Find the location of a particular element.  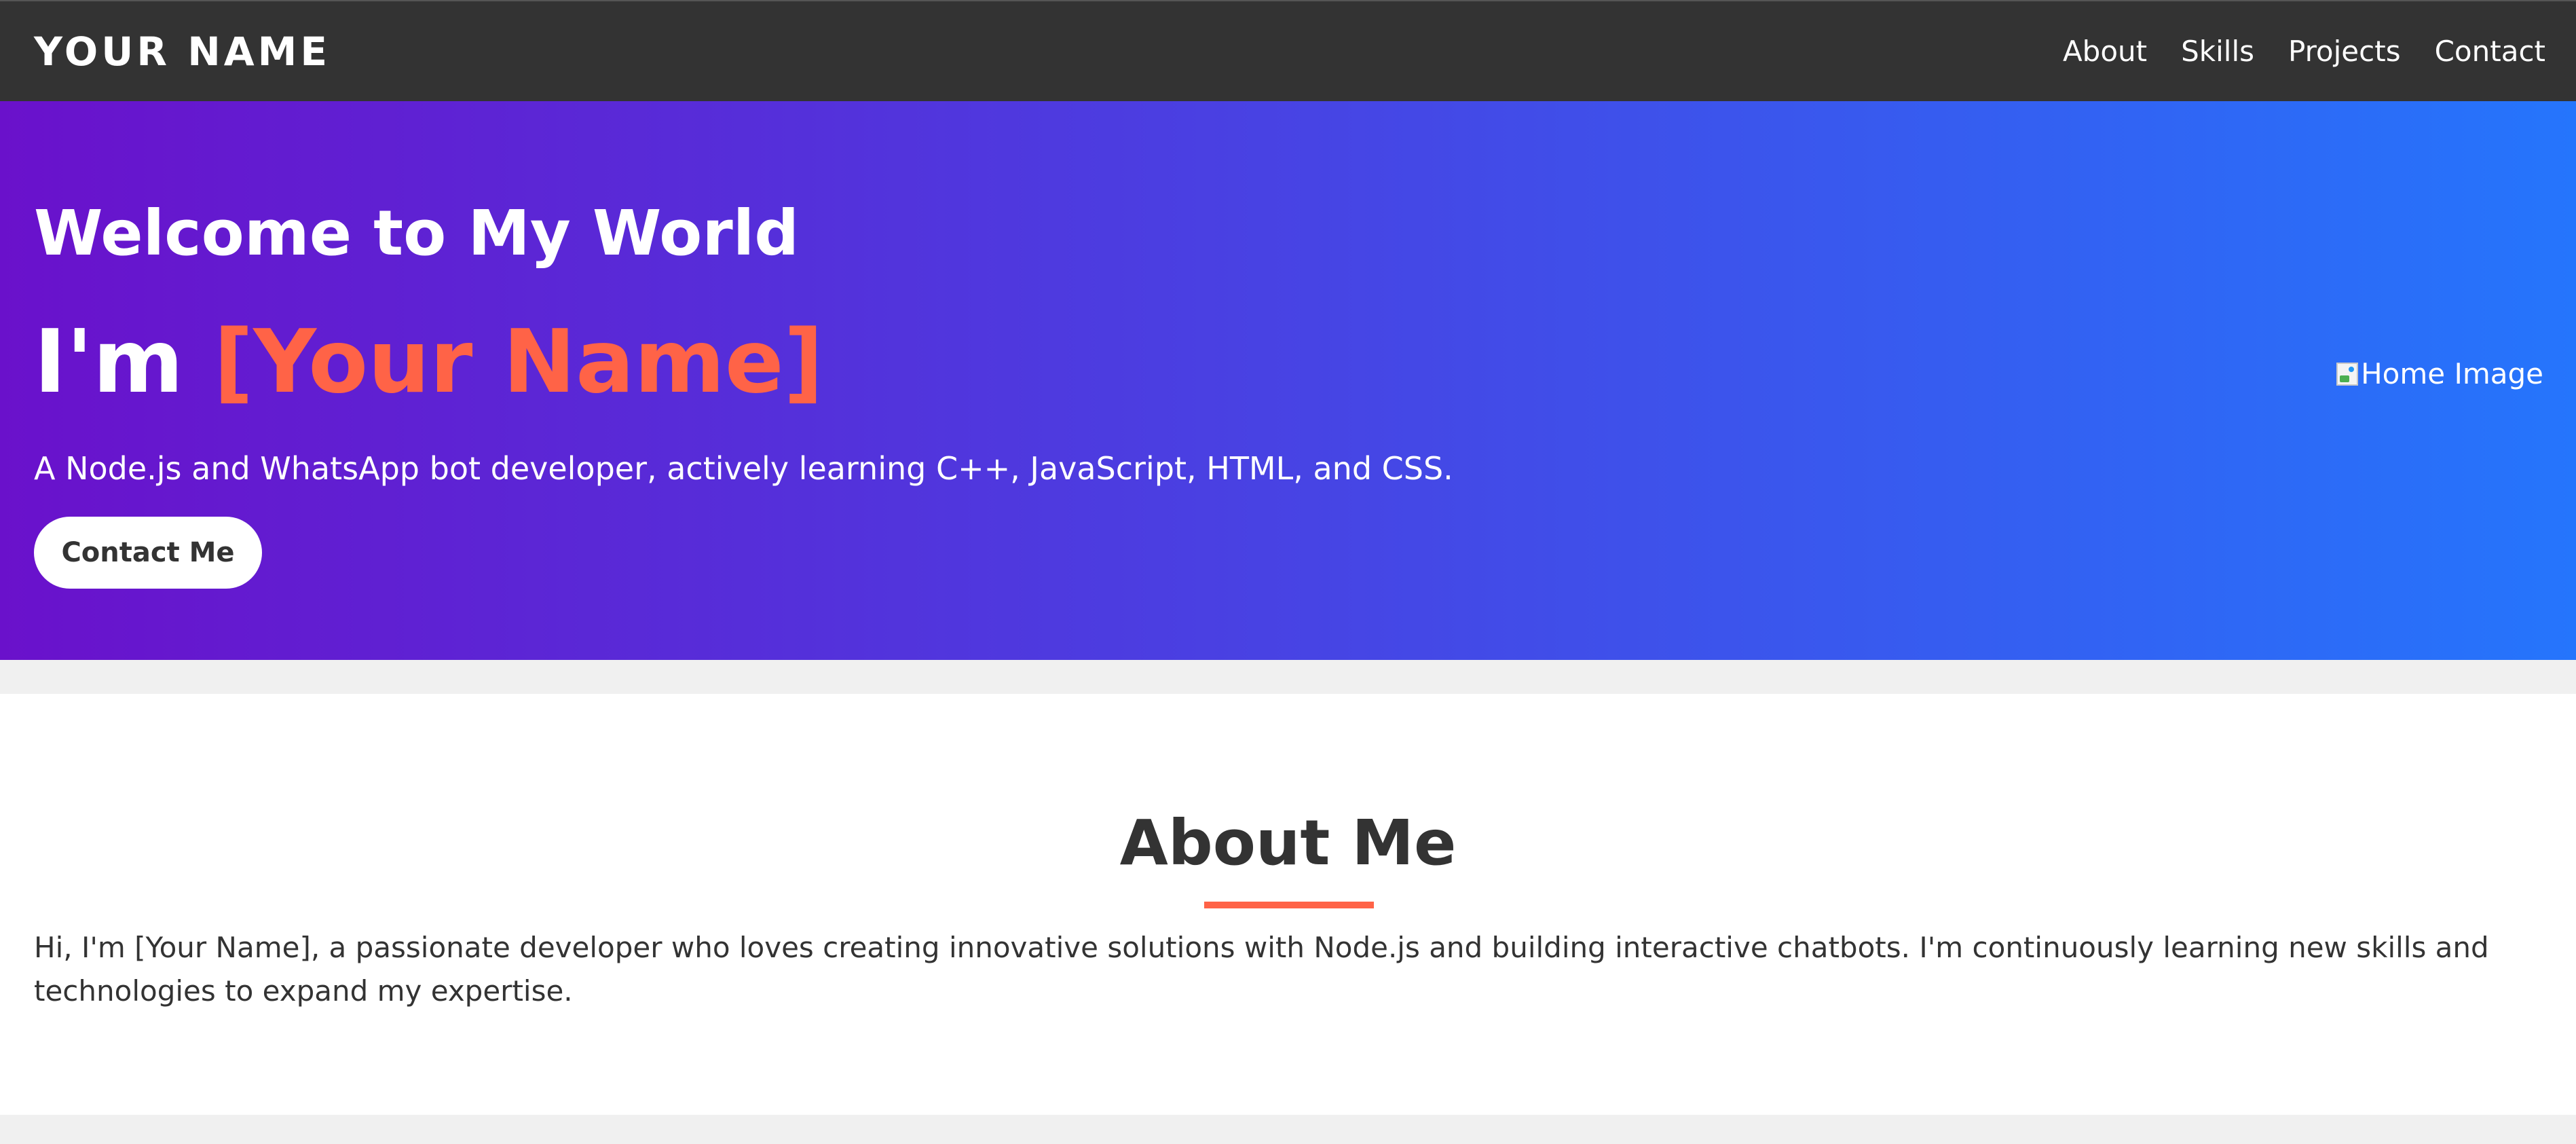

contact-me-button: Contact Me is located at coordinates (148, 553).